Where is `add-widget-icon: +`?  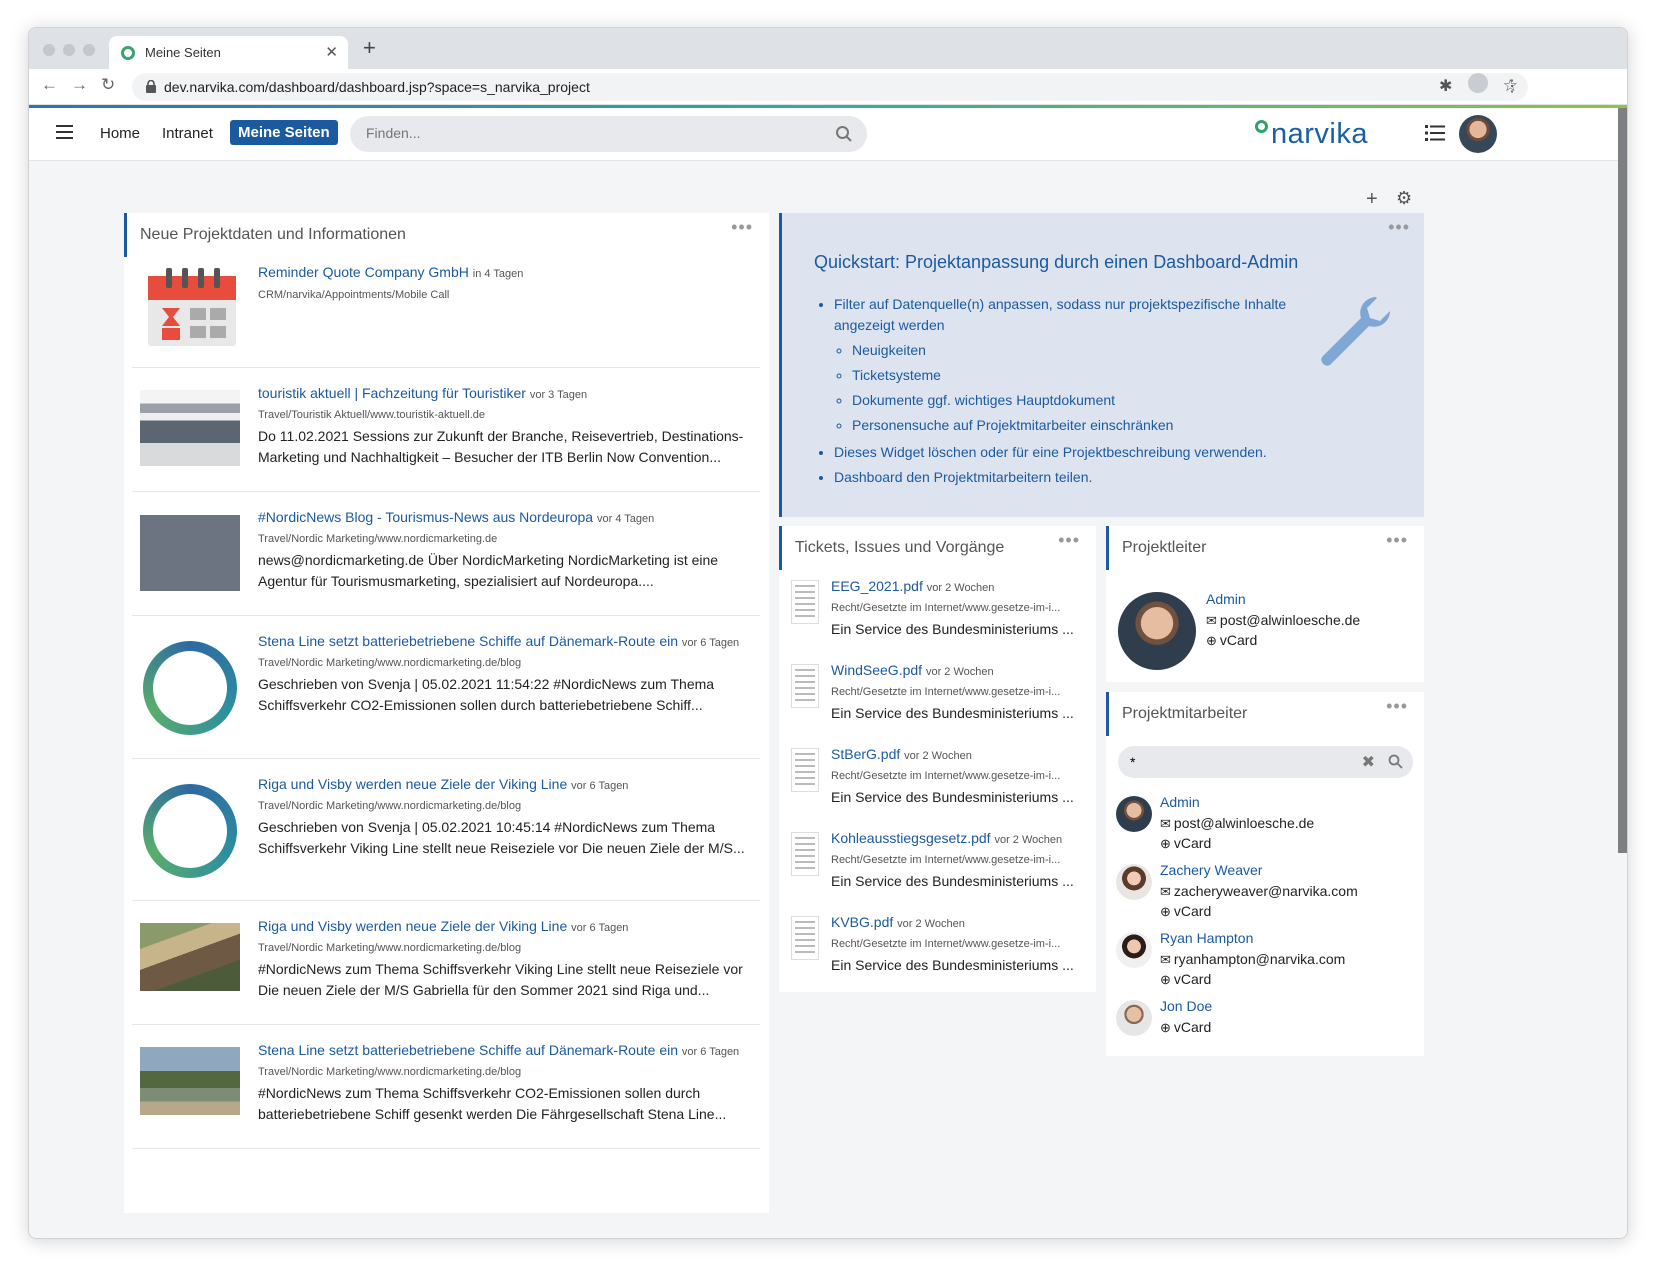 add-widget-icon: + is located at coordinates (1372, 199).